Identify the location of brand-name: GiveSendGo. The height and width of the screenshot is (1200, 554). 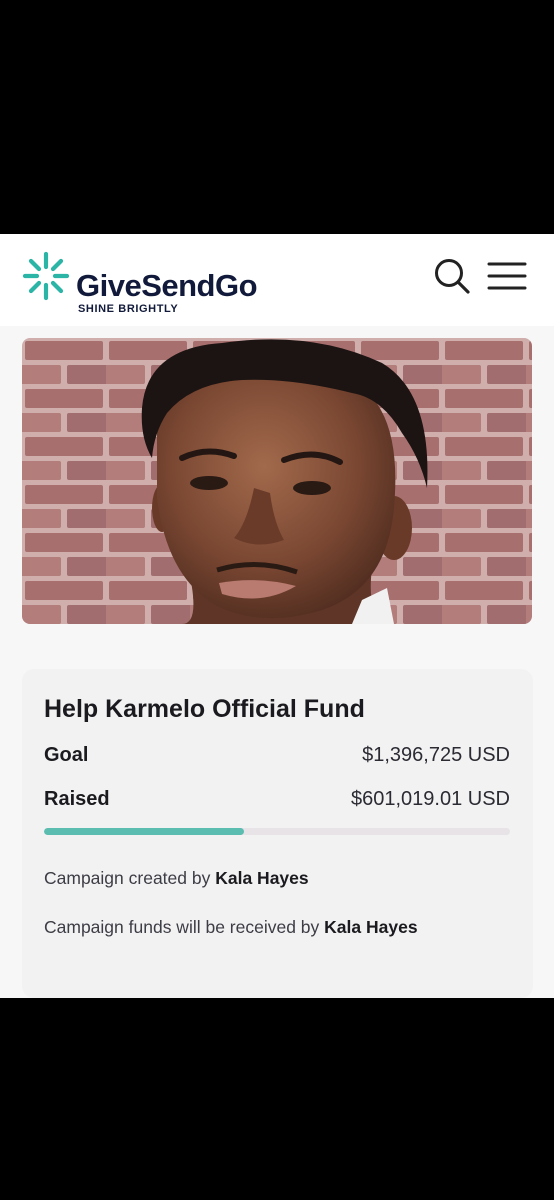
(167, 285).